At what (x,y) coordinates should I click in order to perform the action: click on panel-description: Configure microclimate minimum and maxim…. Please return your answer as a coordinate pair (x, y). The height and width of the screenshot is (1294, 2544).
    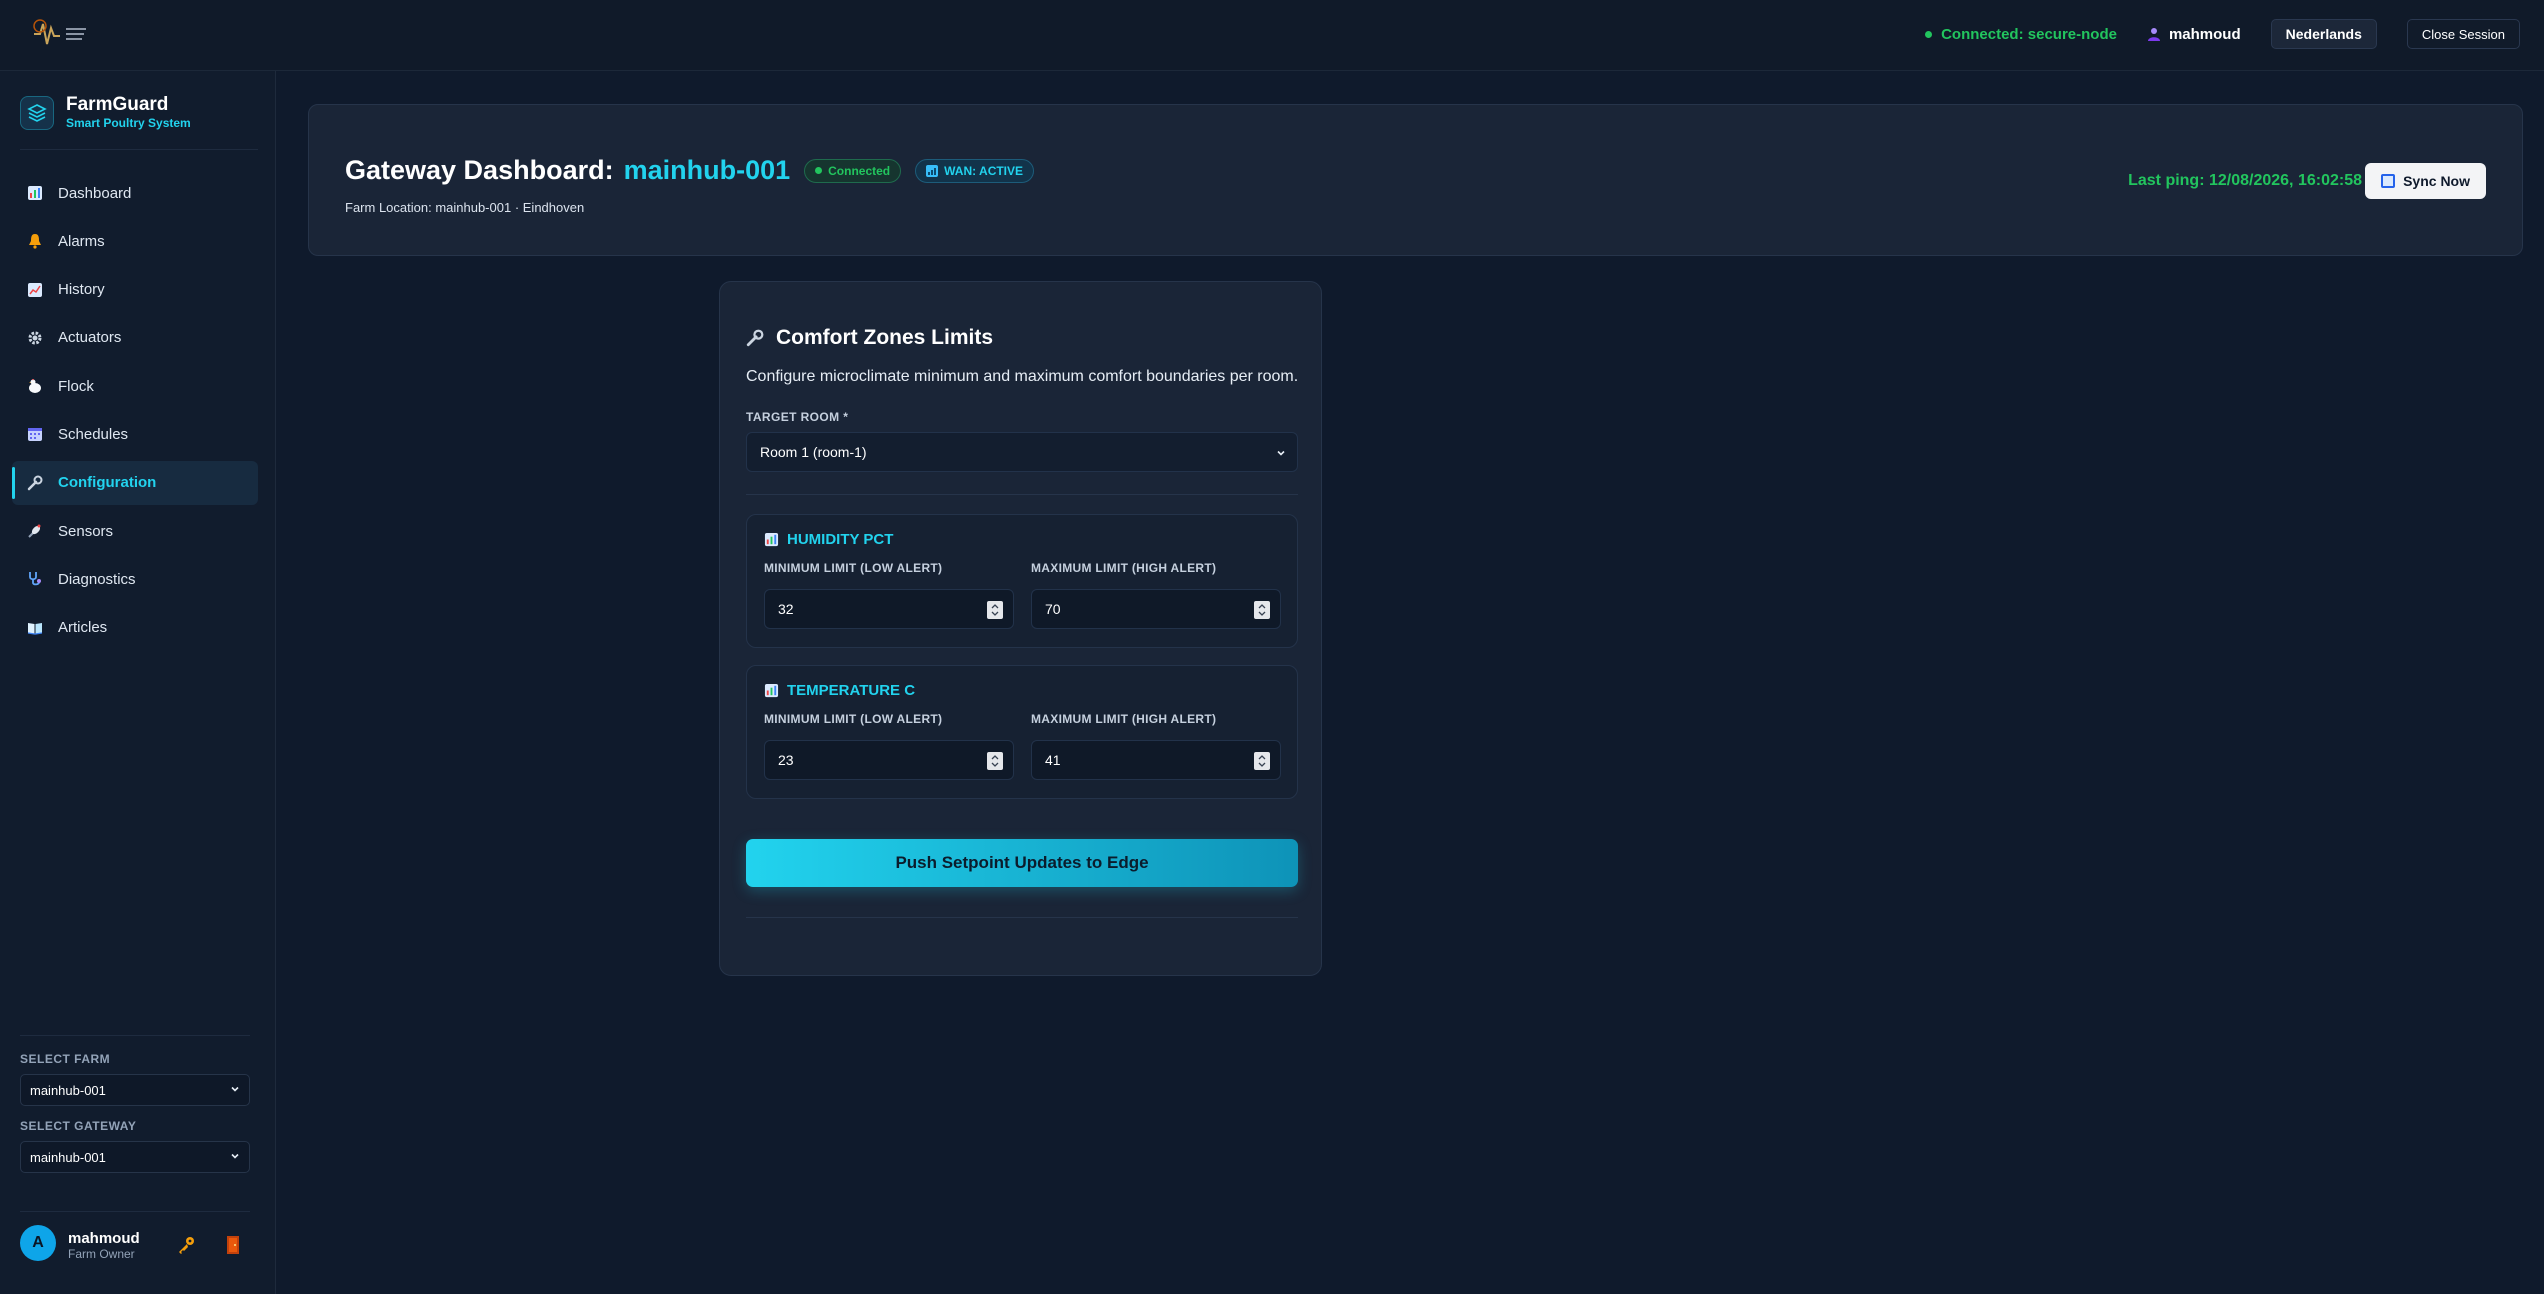
    Looking at the image, I should click on (1022, 376).